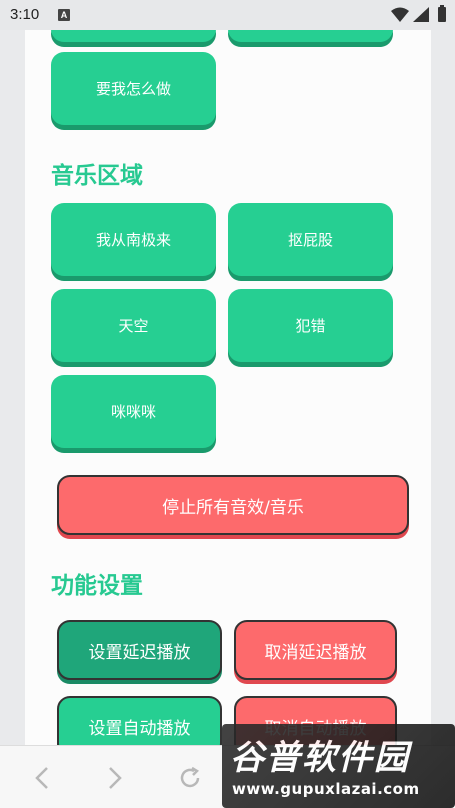  I want to click on cancel-delay-button: 取消延迟播放, so click(315, 650).